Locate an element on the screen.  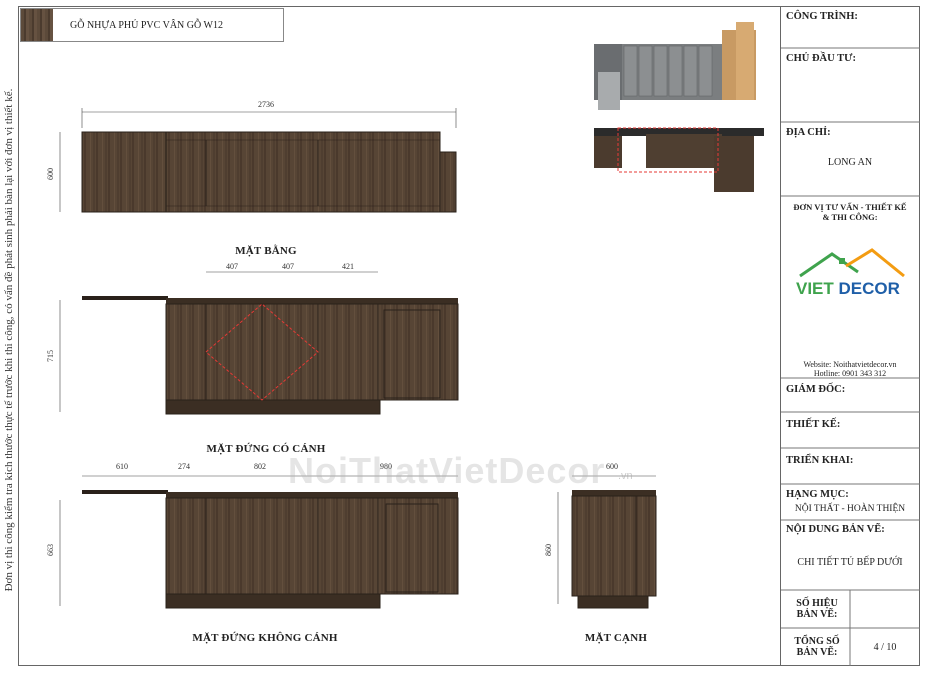
door-width-3: 421 is located at coordinates (348, 266).